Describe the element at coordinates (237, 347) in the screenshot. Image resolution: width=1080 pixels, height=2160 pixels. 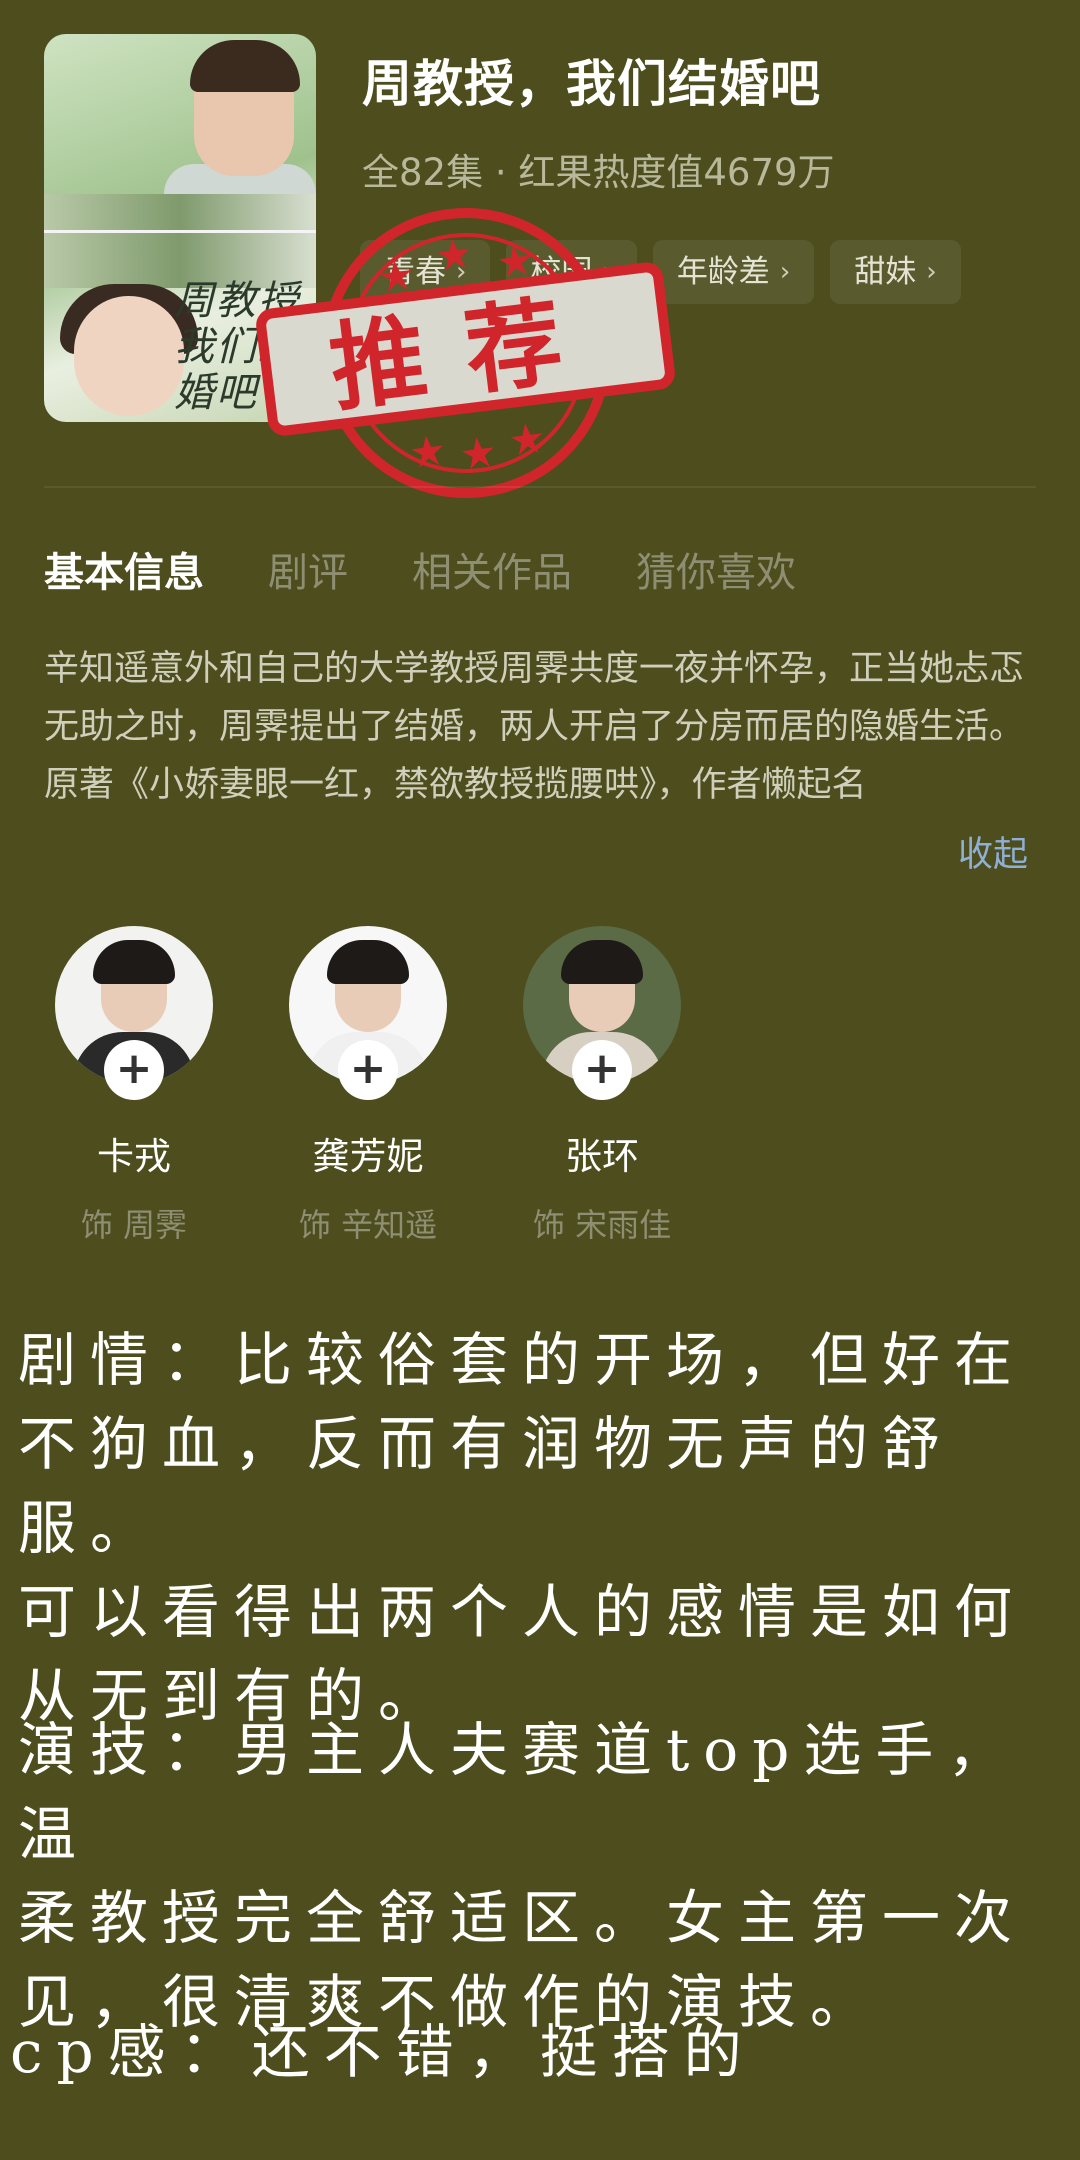
I see `poster-title-art: 周教授我们结婚吧` at that location.